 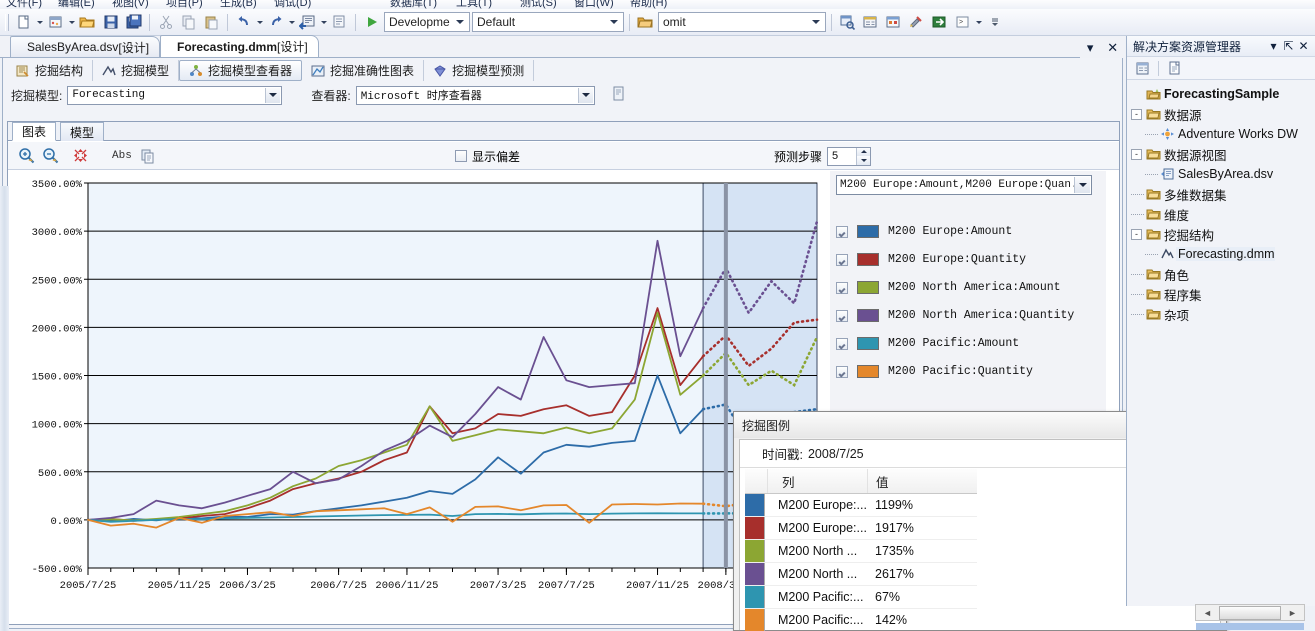 What do you see at coordinates (1221, 46) in the screenshot?
I see `solution-explorer-title-bar: 解决方案资源管理器 ▾ ⇱ ✕` at bounding box center [1221, 46].